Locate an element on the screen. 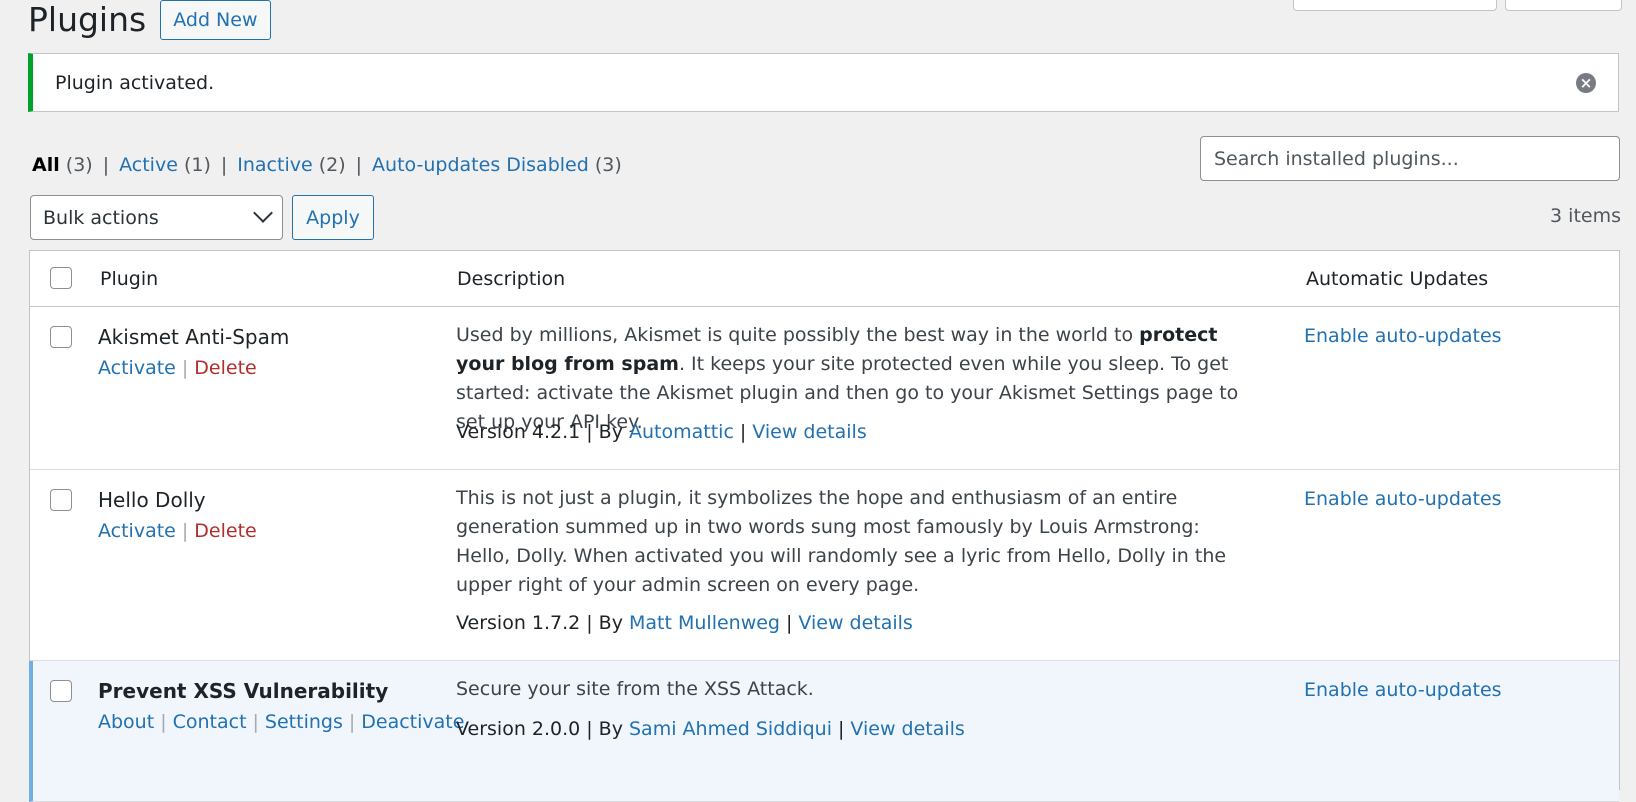 Image resolution: width=1636 pixels, height=802 pixels. add-new-button: Add New is located at coordinates (215, 20).